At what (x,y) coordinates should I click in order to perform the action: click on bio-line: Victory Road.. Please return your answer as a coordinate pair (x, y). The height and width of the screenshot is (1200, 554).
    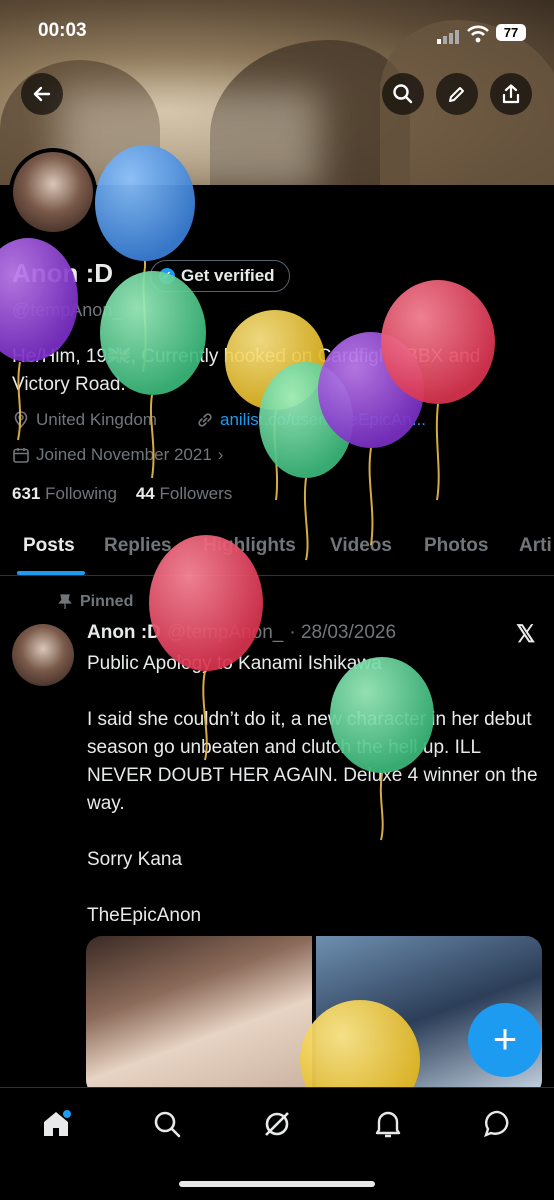
    Looking at the image, I should click on (69, 384).